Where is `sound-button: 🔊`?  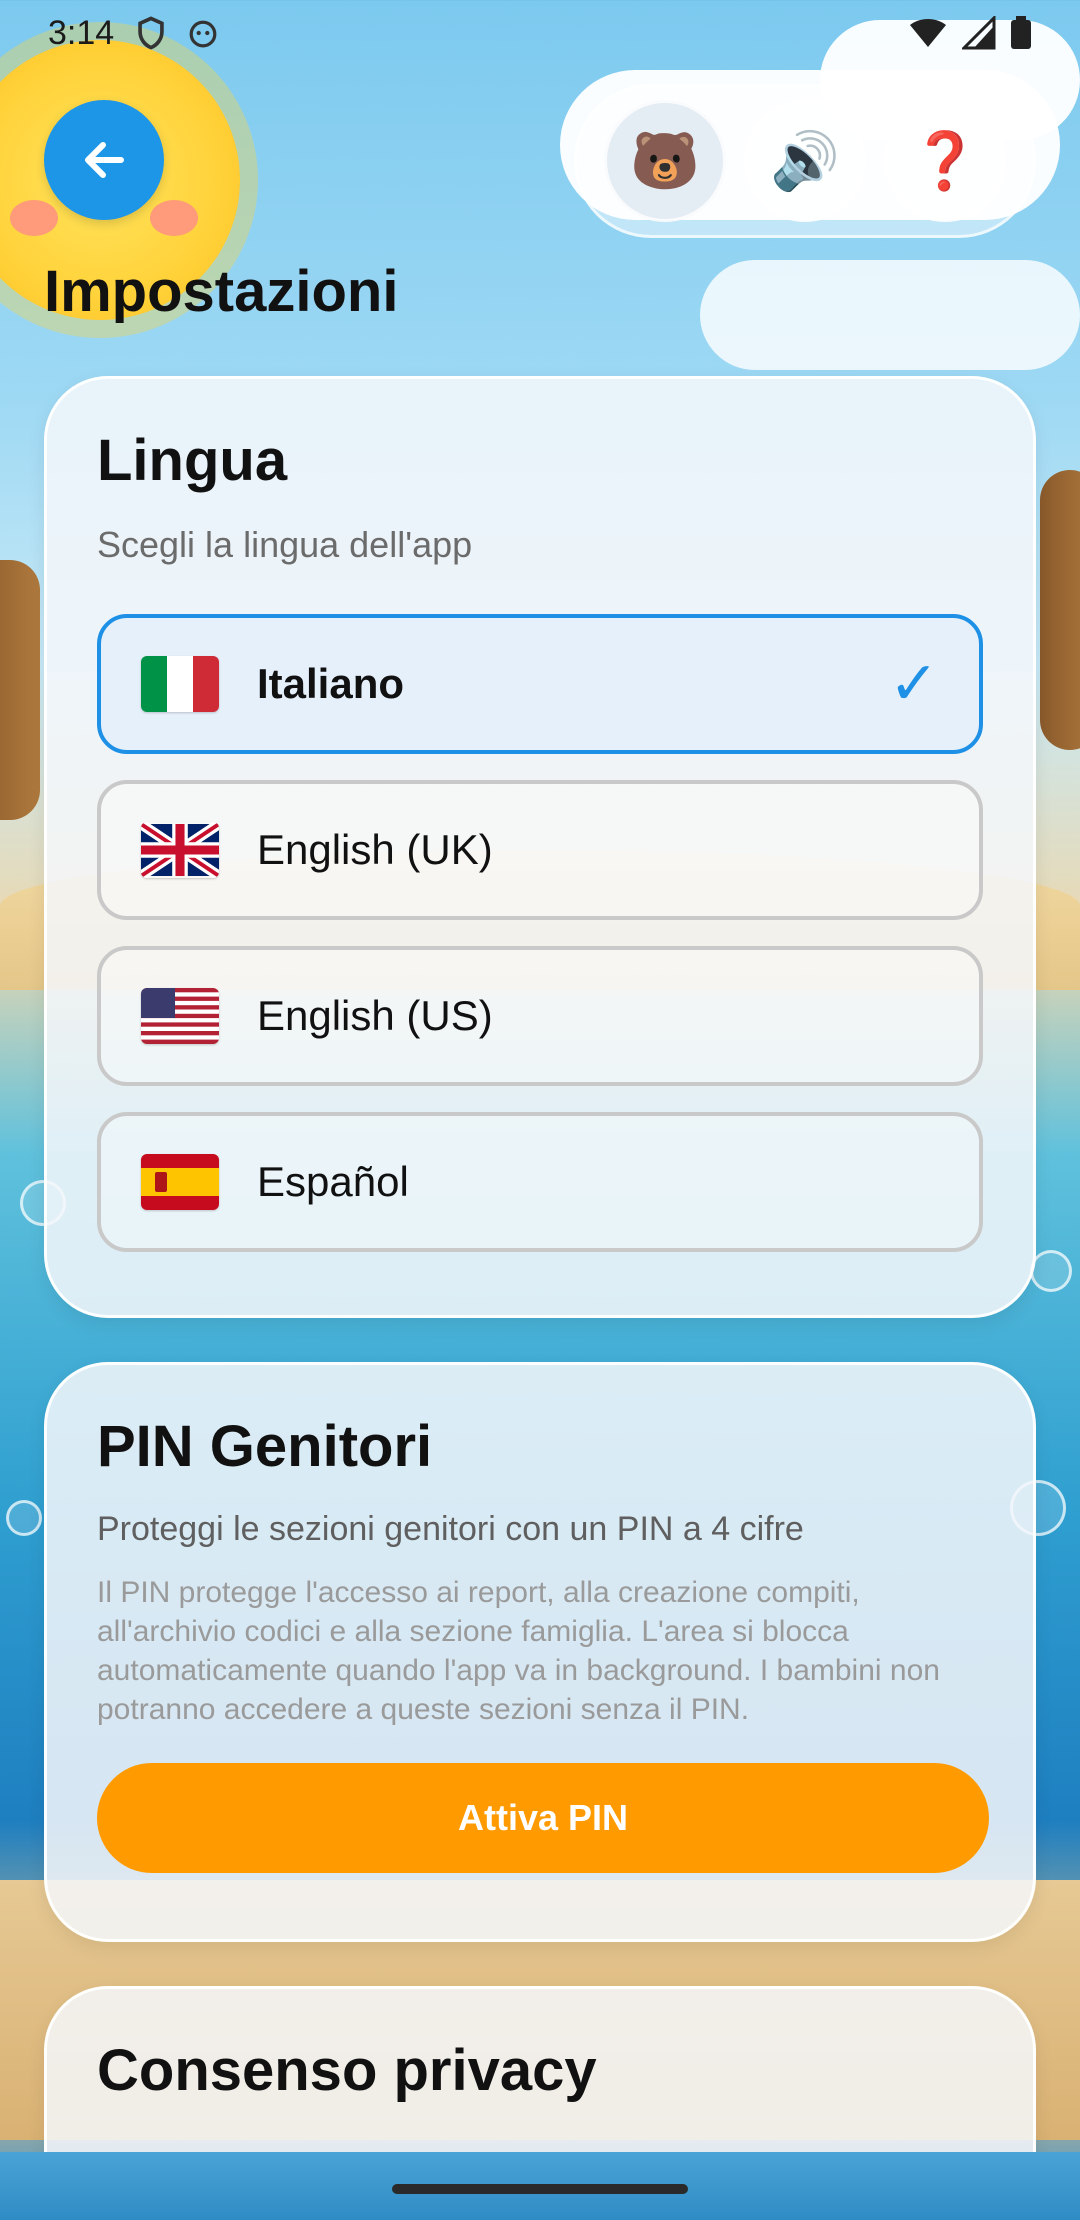 sound-button: 🔊 is located at coordinates (805, 161).